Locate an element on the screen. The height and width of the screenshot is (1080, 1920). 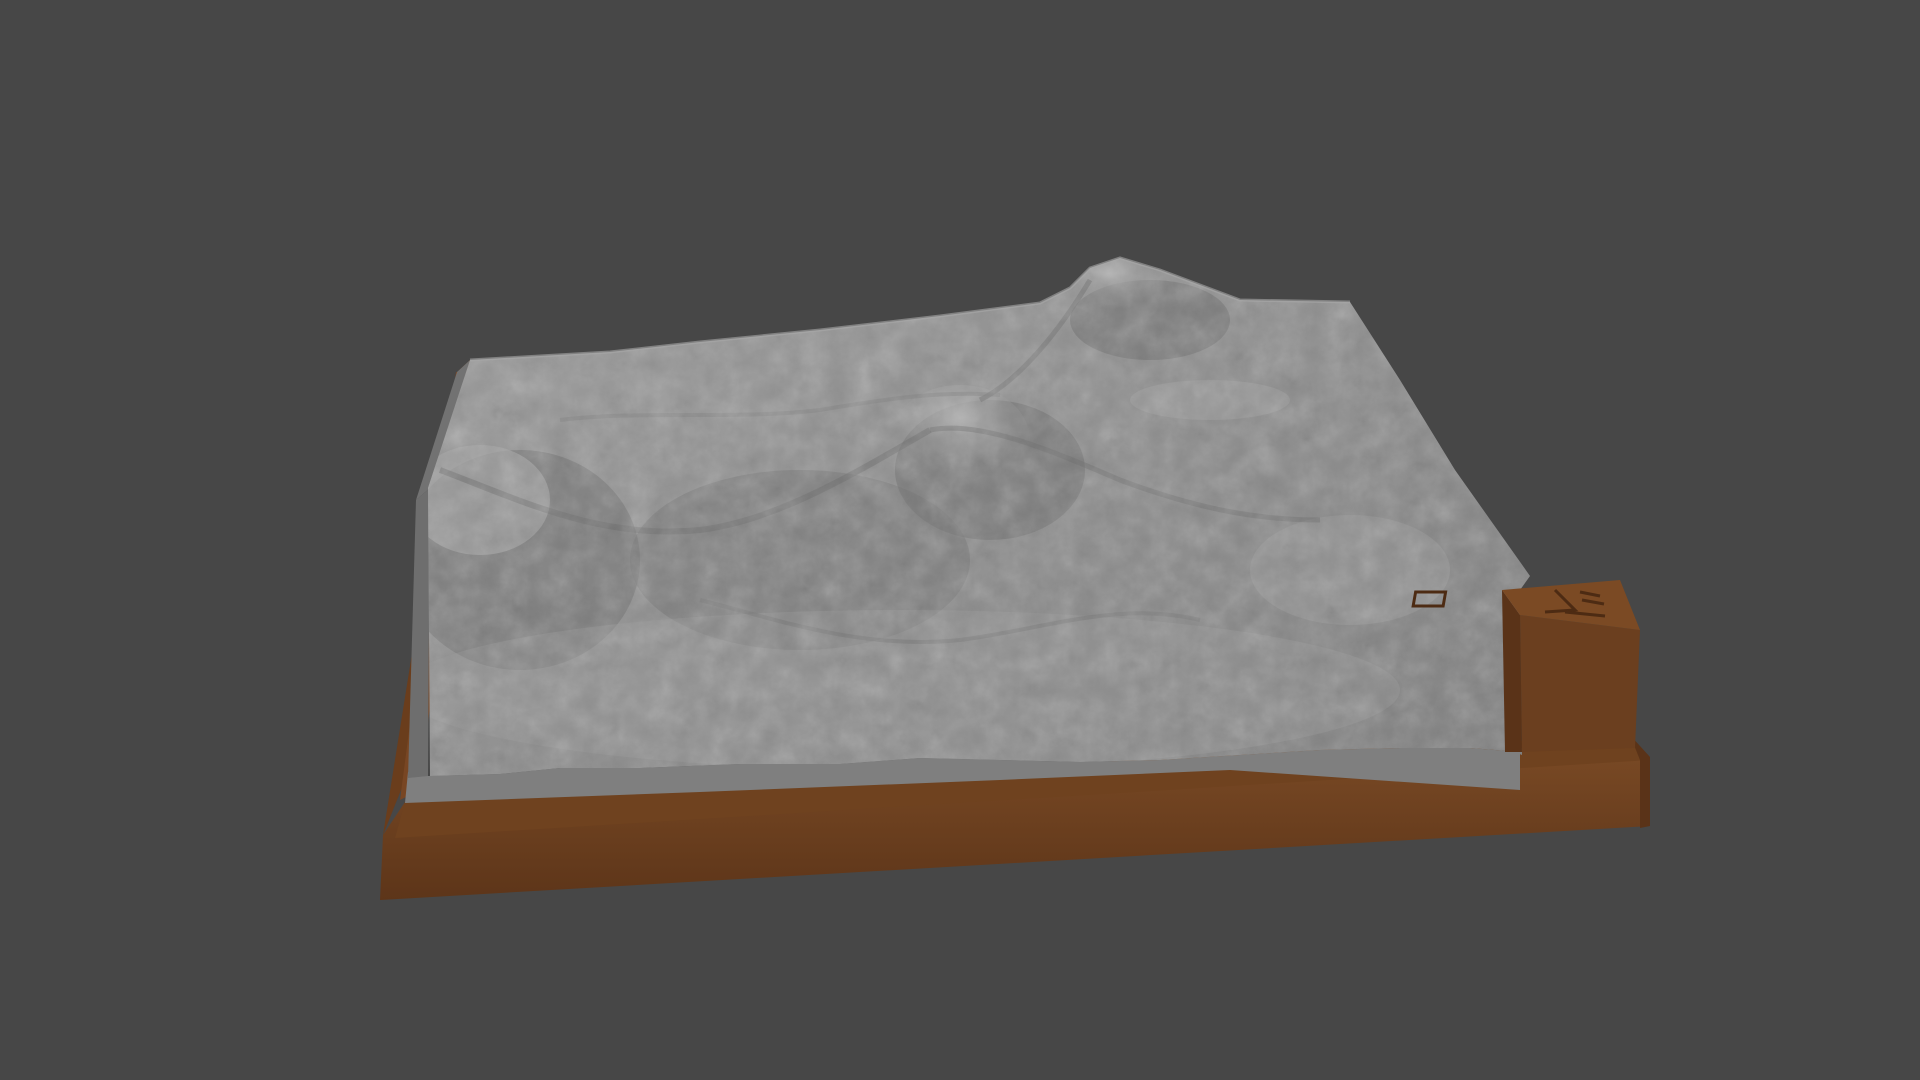
pillar-front is located at coordinates (1580, 683).